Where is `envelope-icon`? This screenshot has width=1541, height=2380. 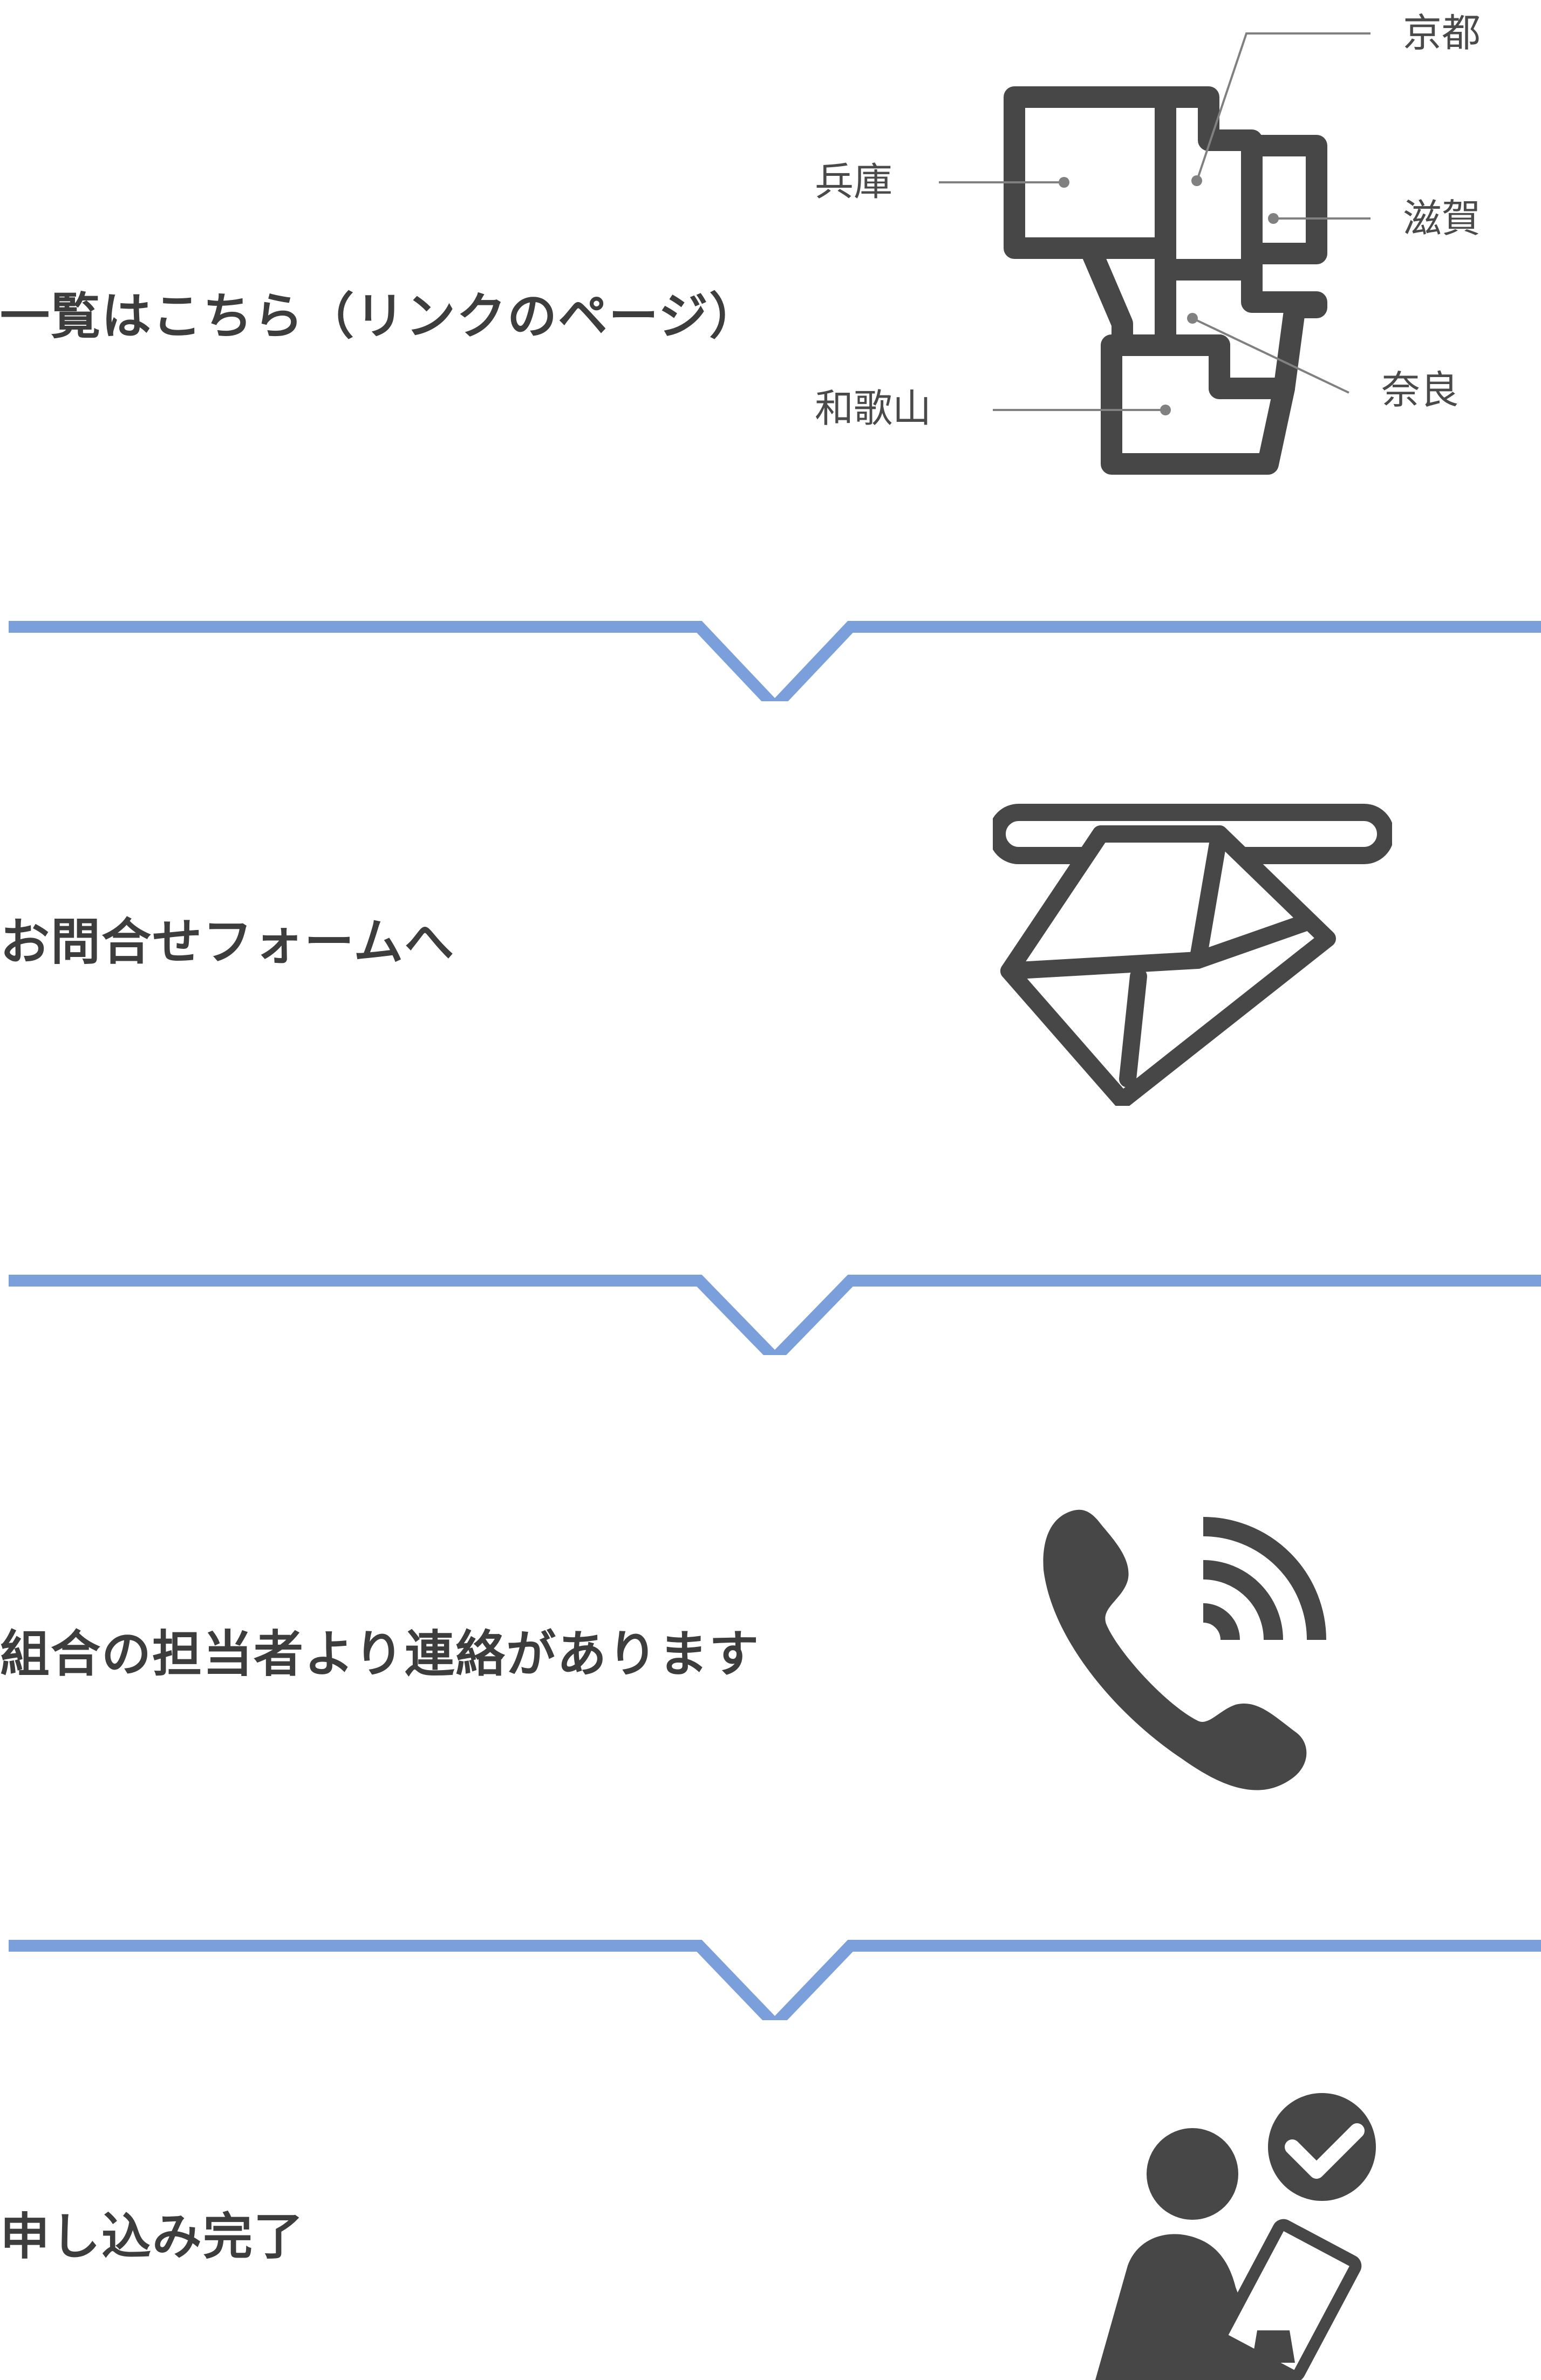
envelope-icon is located at coordinates (1192, 955).